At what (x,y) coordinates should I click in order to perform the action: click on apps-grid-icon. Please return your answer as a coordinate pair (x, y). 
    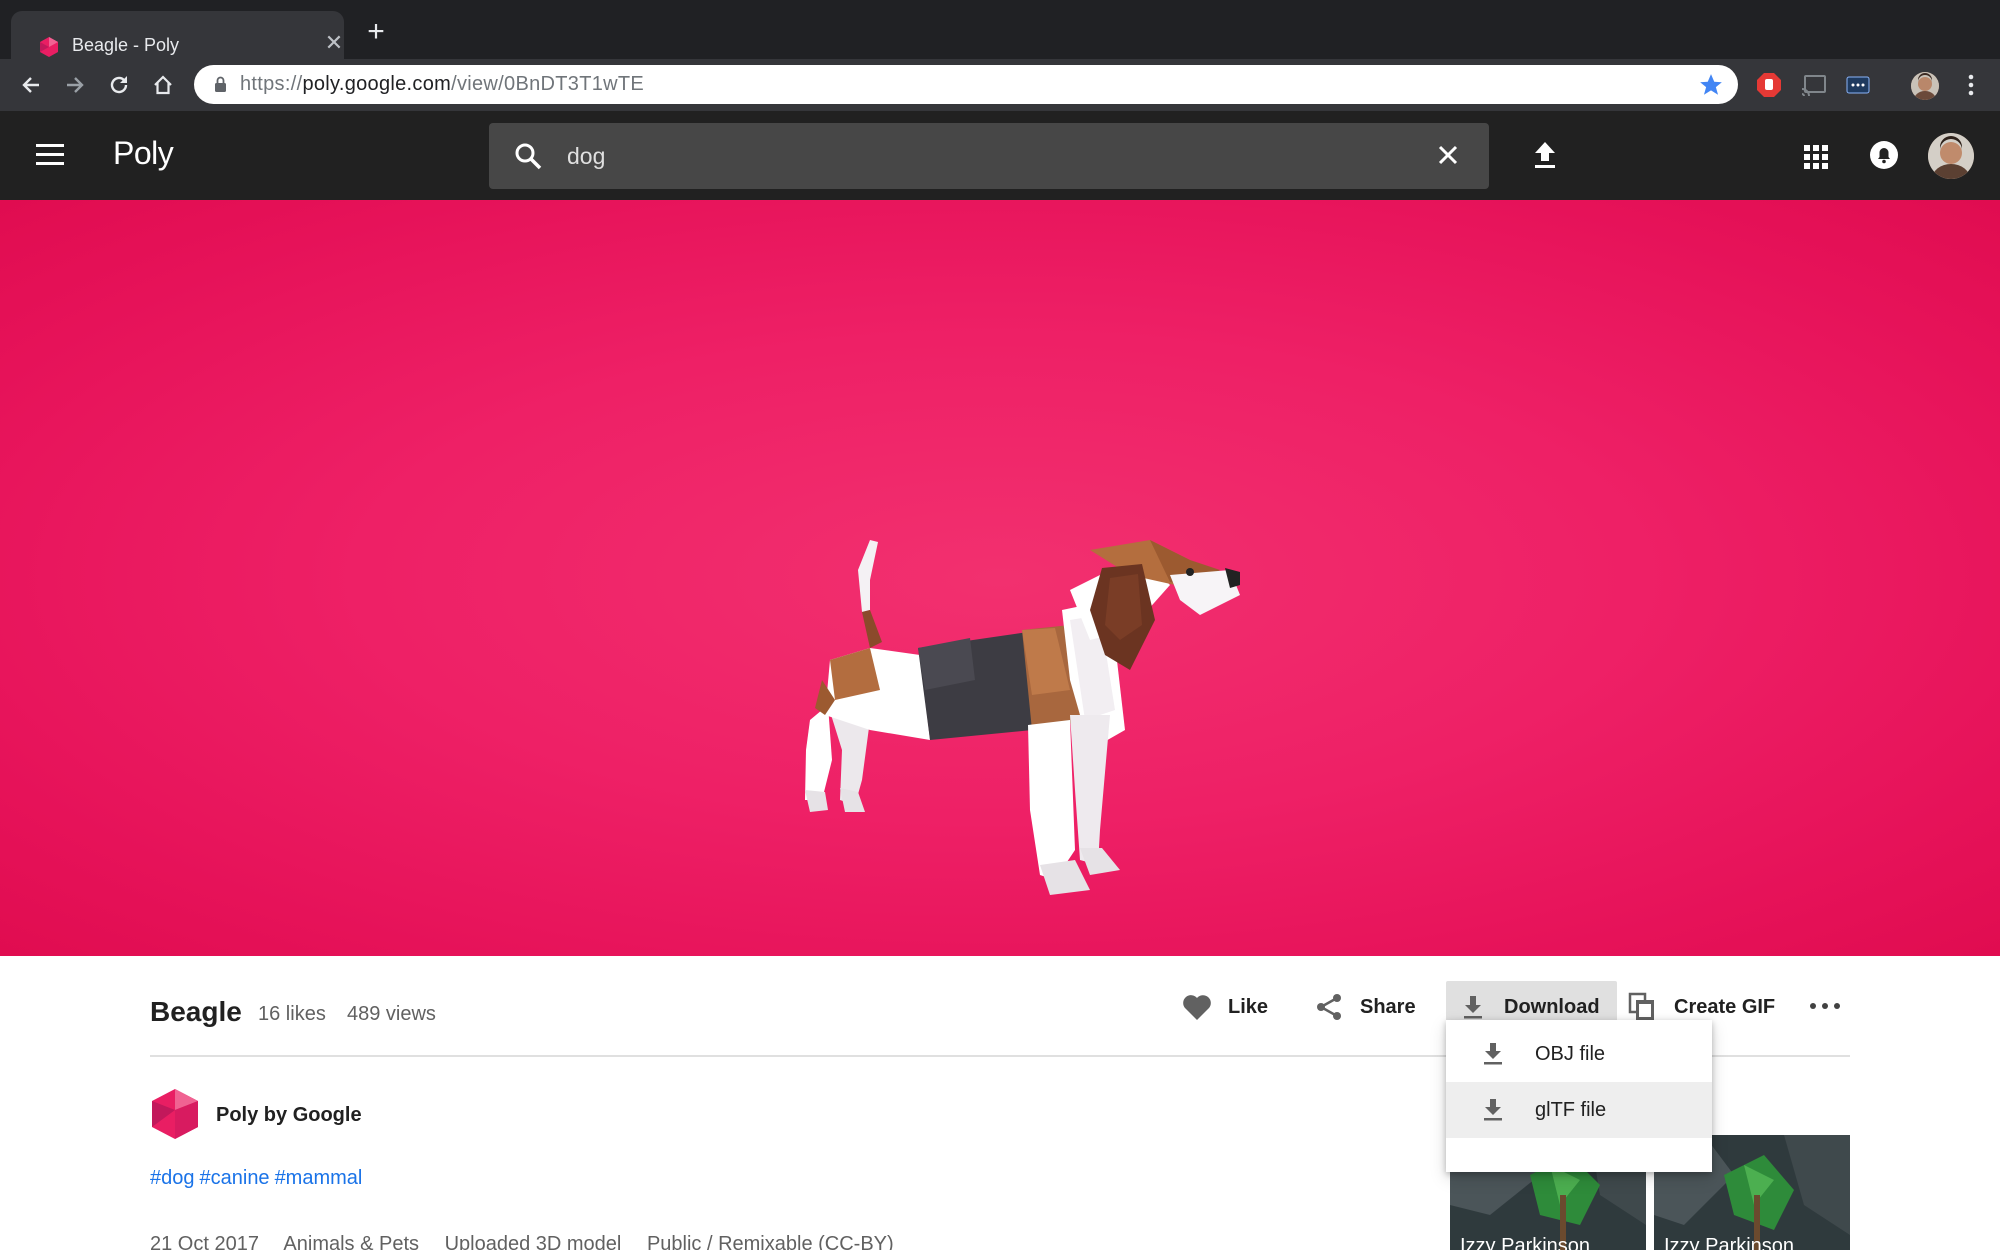
    Looking at the image, I should click on (1816, 157).